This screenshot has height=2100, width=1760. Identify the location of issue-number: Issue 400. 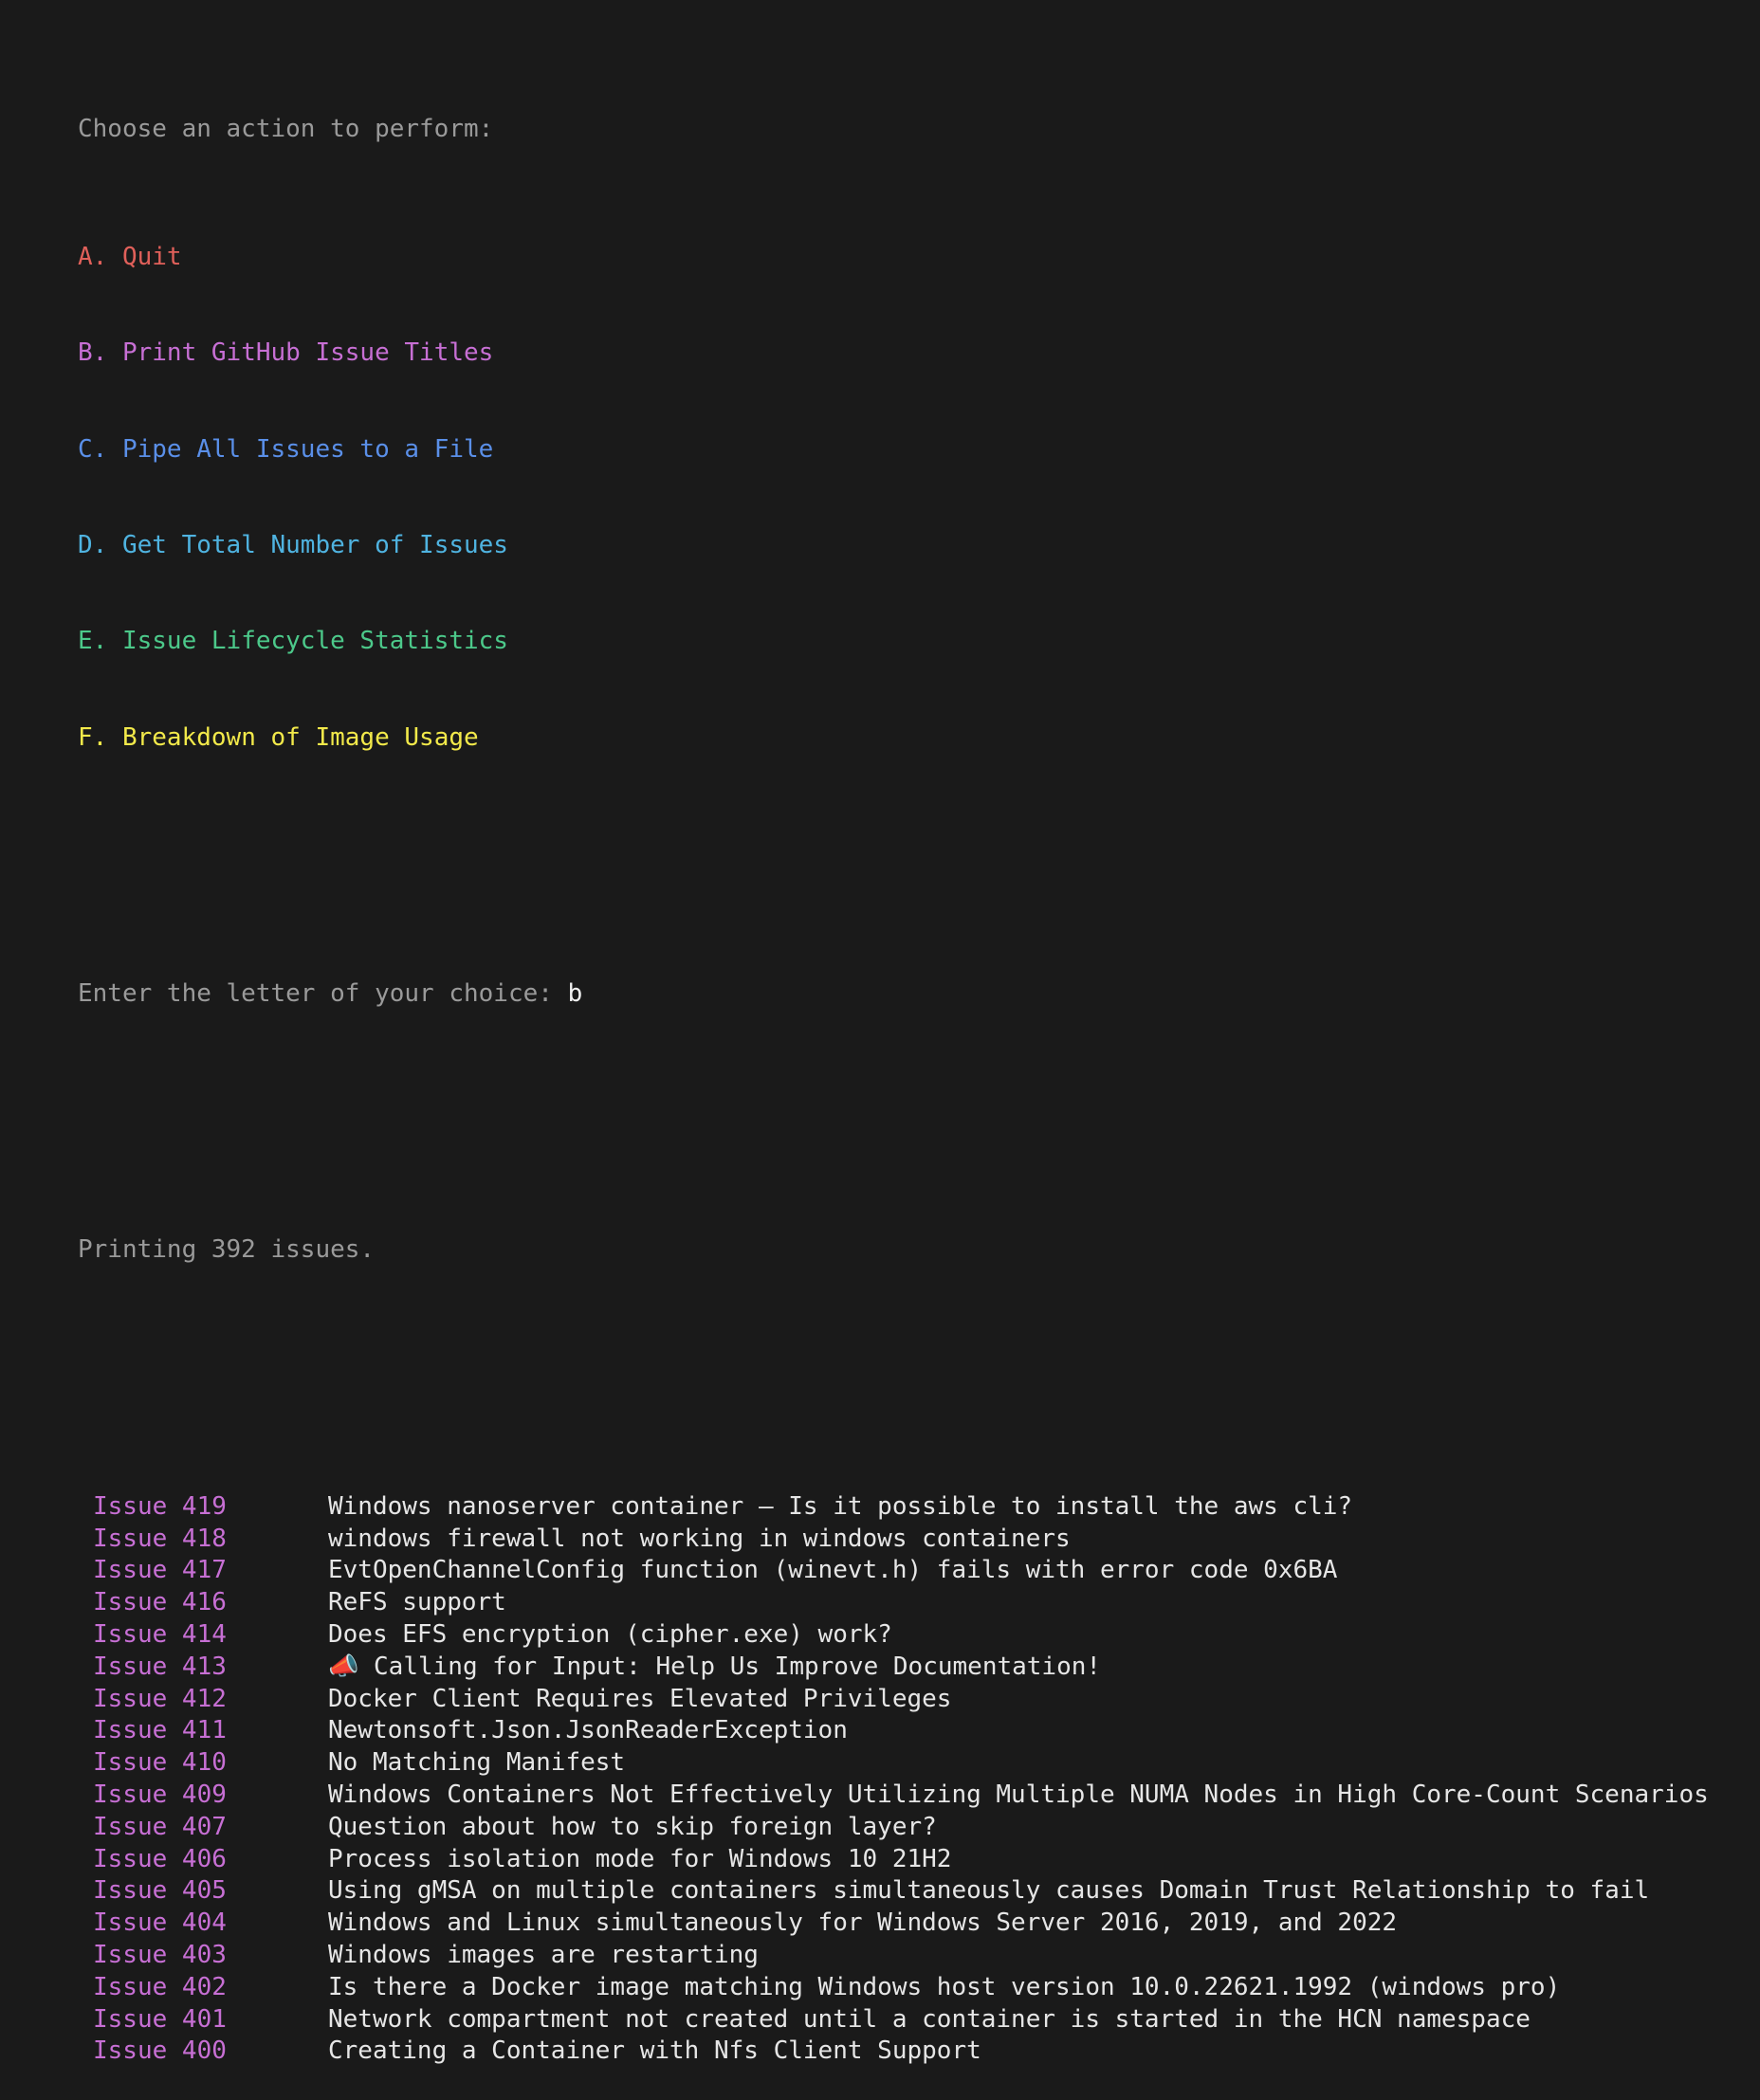
(160, 2051).